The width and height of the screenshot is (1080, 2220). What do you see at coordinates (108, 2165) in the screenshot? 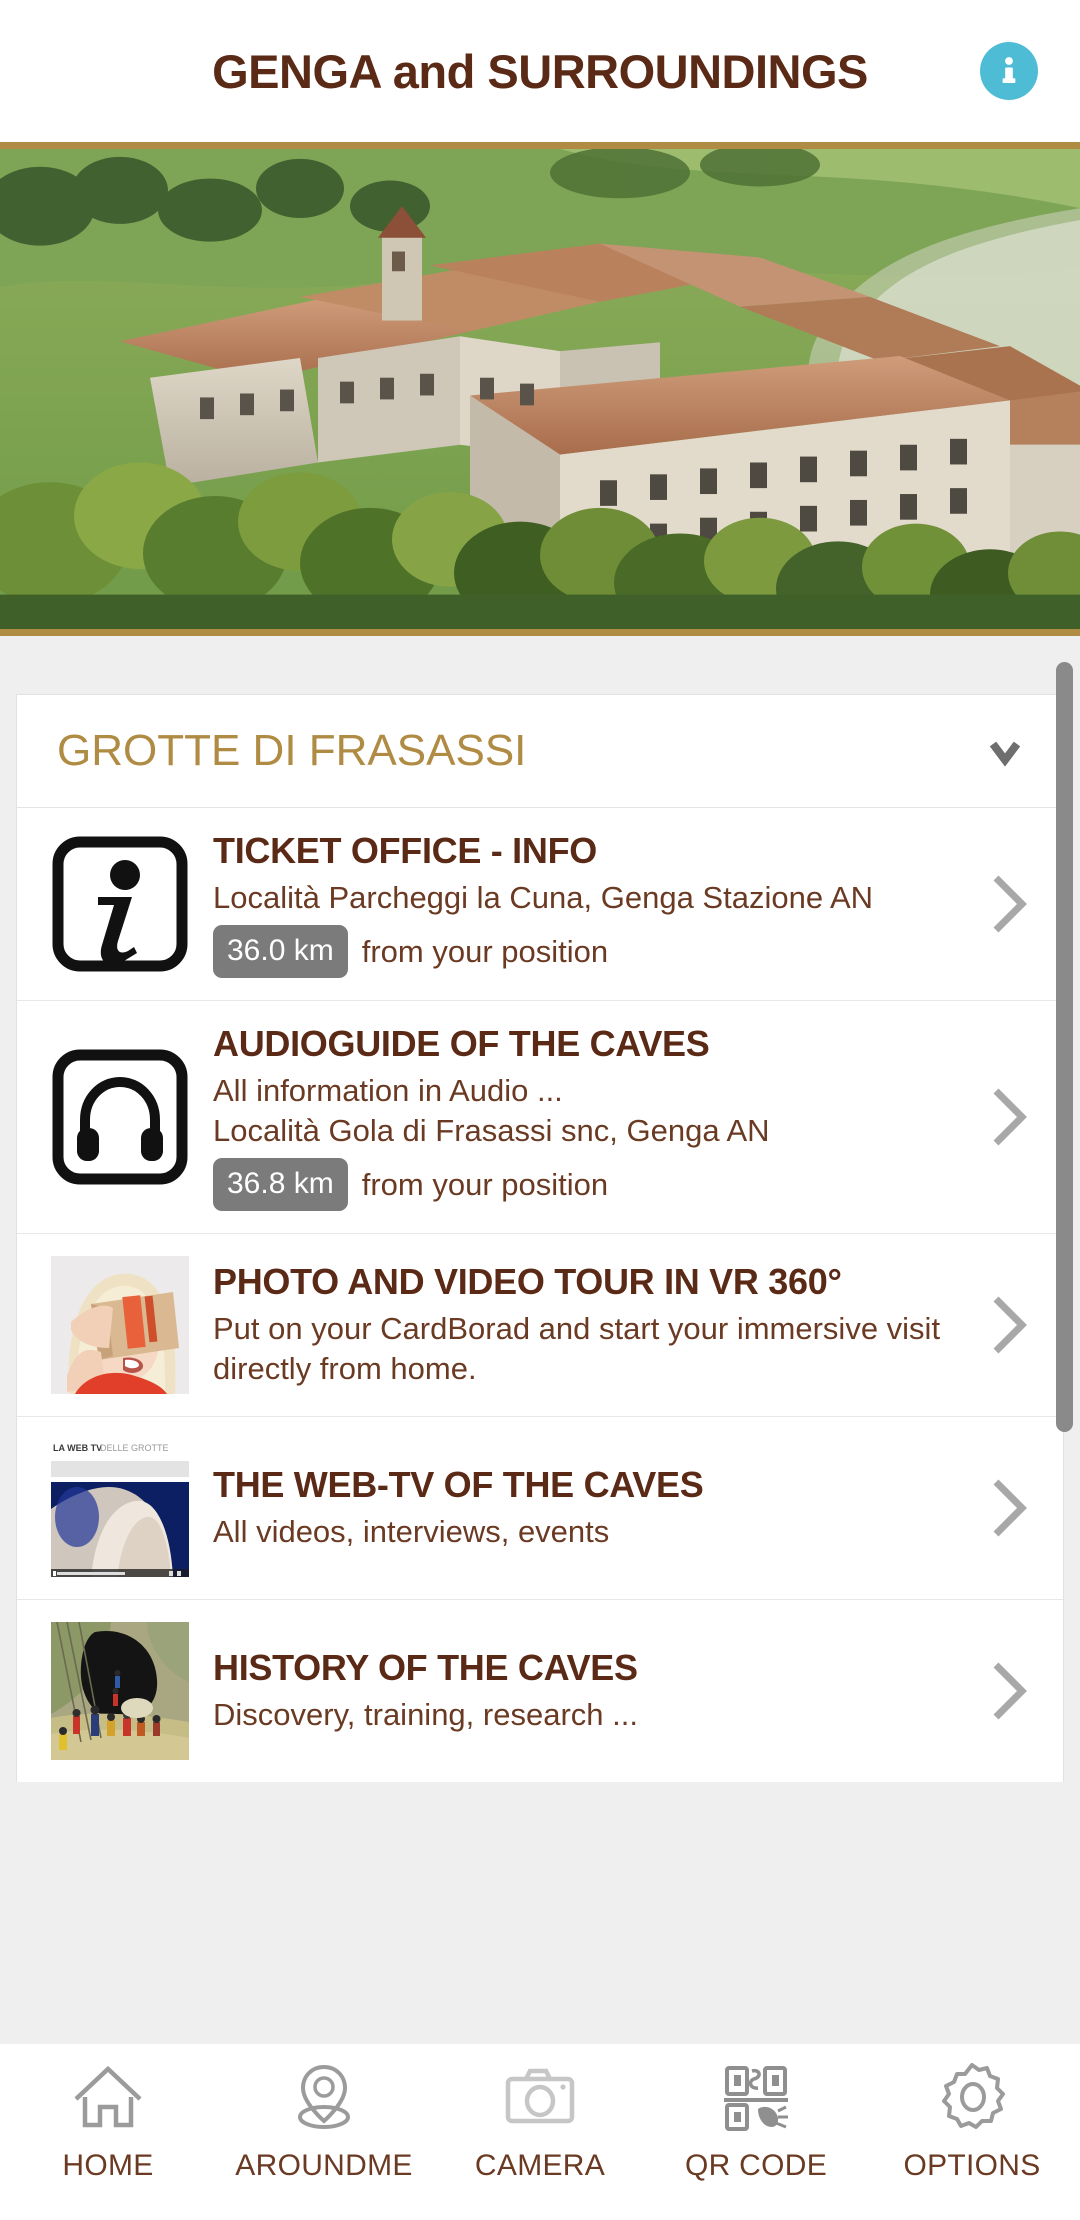
I see `tab-label: HOME` at bounding box center [108, 2165].